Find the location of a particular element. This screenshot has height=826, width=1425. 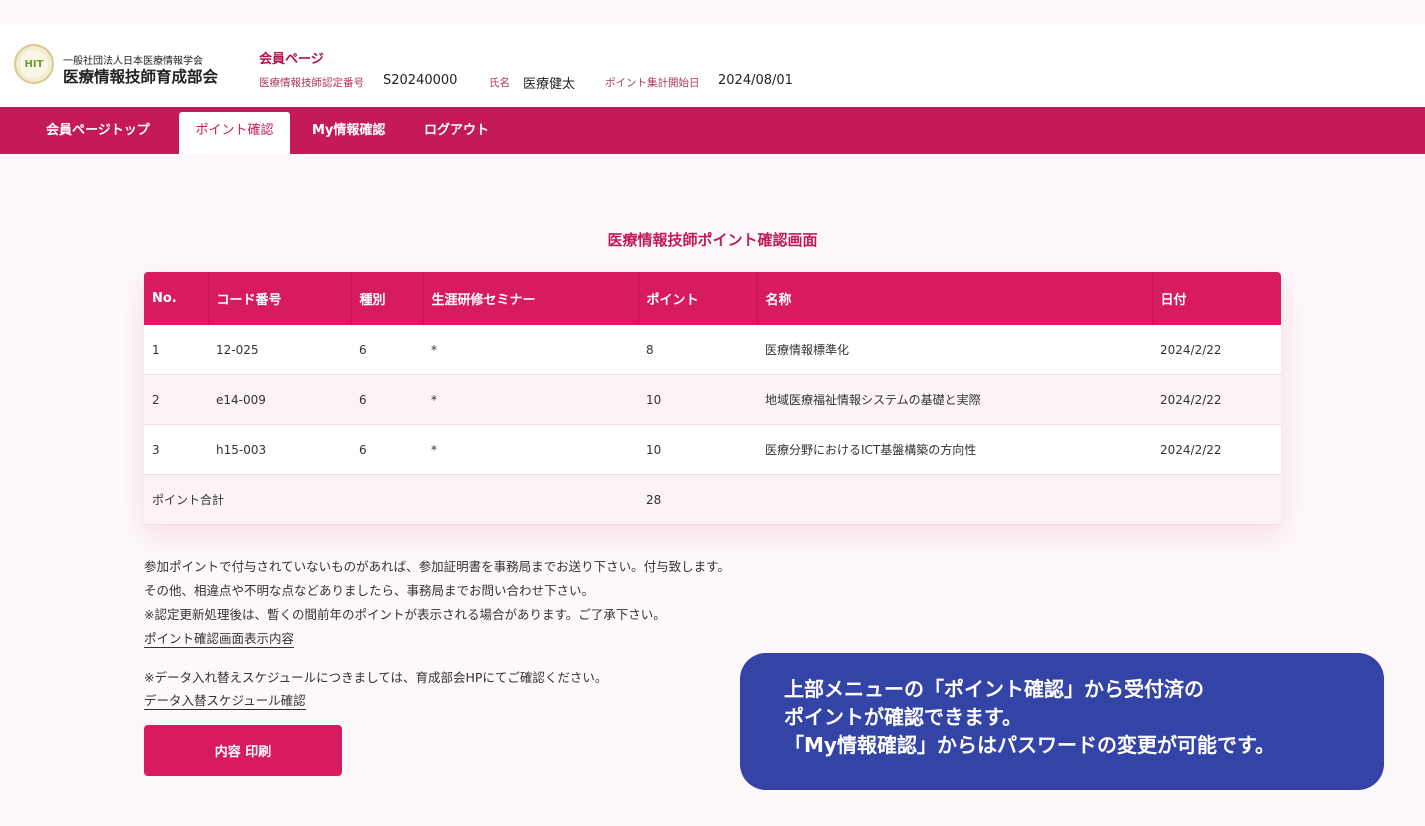

table-total-row: ポイント合計 28 is located at coordinates (712, 499).